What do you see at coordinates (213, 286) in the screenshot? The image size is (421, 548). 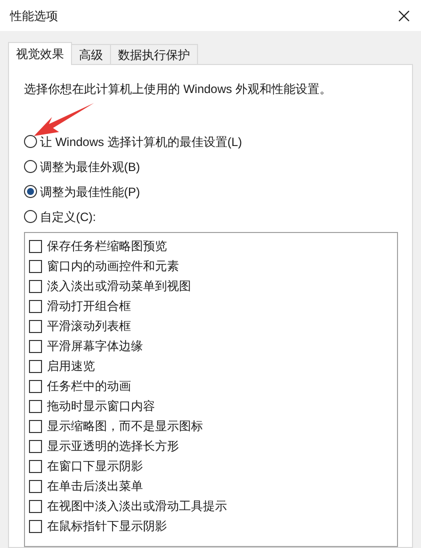 I see `effect-option: 淡入淡出或滑动菜单到视图` at bounding box center [213, 286].